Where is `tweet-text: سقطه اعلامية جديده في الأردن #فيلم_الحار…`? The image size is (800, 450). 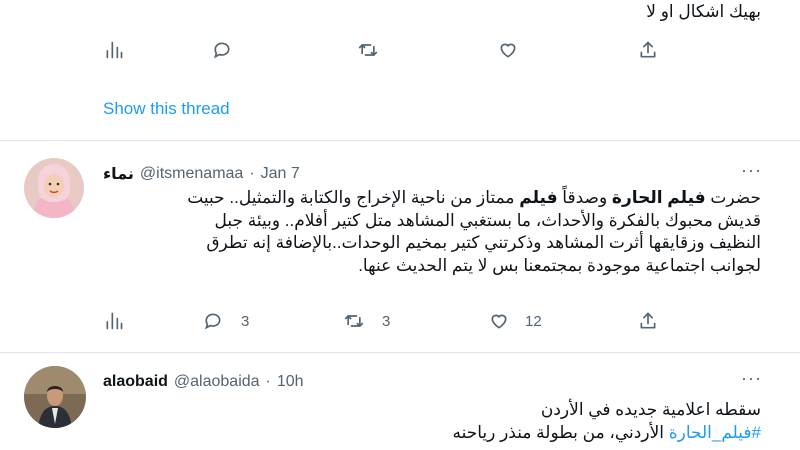
tweet-text: سقطه اعلامية جديده في الأردن #فيلم_الحار… is located at coordinates (606, 421).